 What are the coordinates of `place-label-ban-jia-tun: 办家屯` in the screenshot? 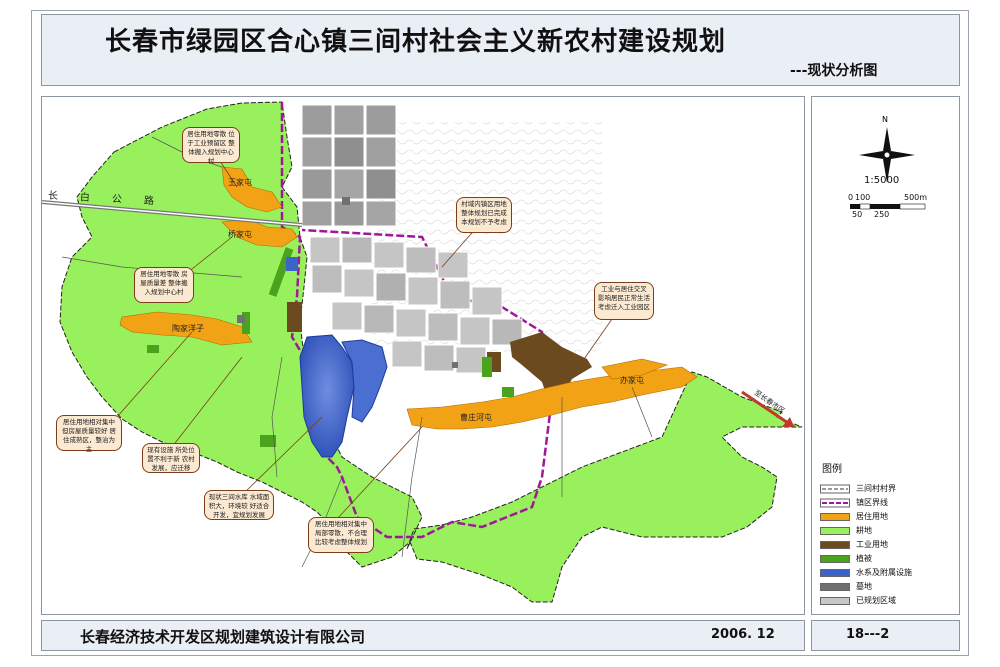 It's located at (632, 380).